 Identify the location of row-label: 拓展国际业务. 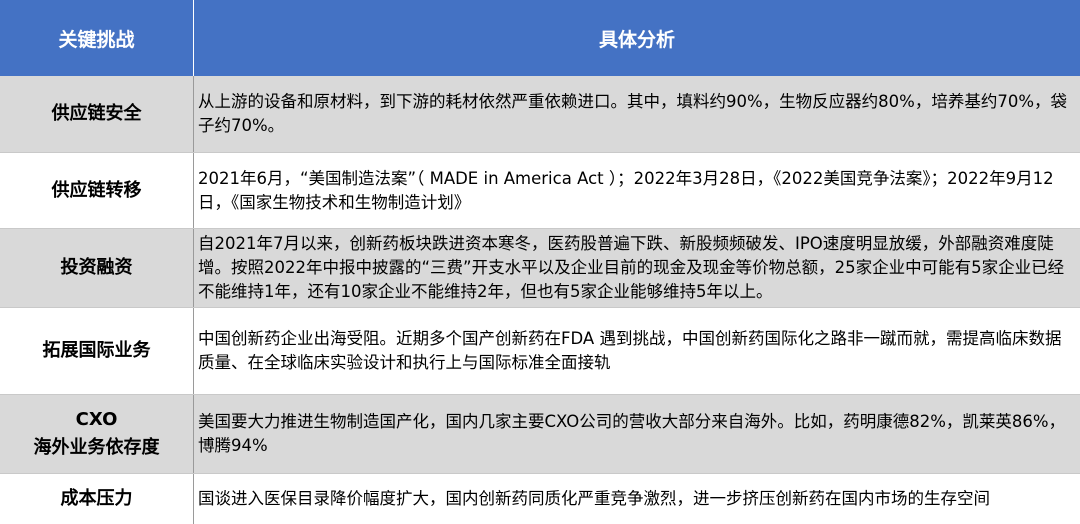
(97, 351).